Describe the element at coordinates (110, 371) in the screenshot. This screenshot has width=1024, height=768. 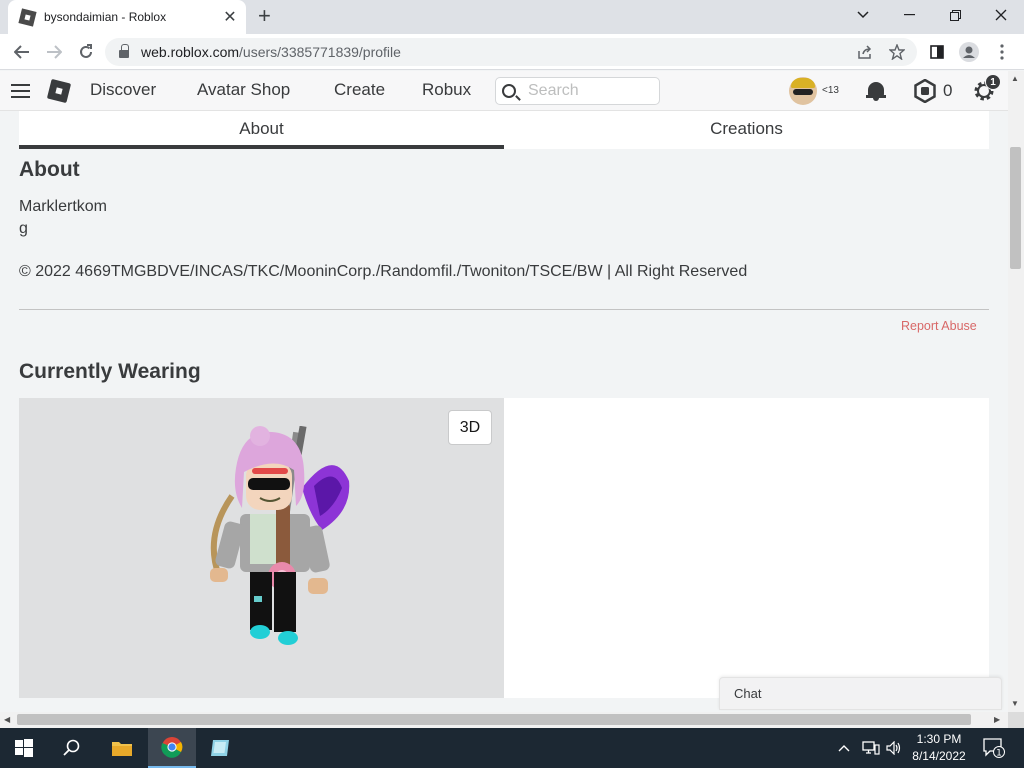
I see `currently-wearing-heading: Currently Wearing` at that location.